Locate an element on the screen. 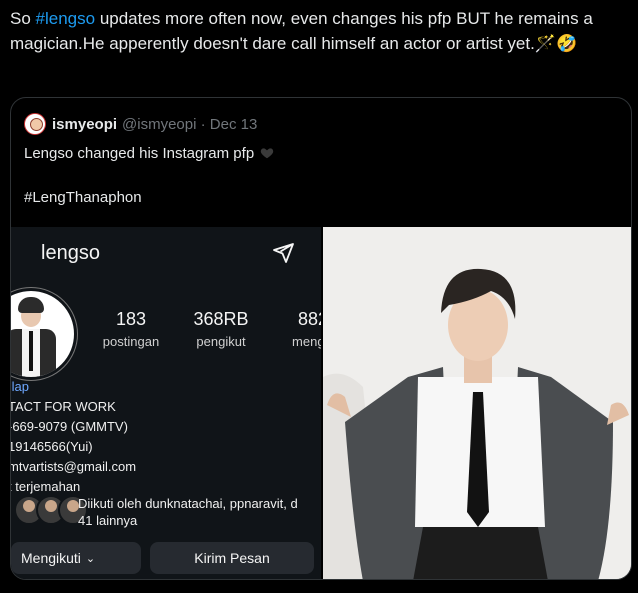  tweet-text-before: So is located at coordinates (23, 18).